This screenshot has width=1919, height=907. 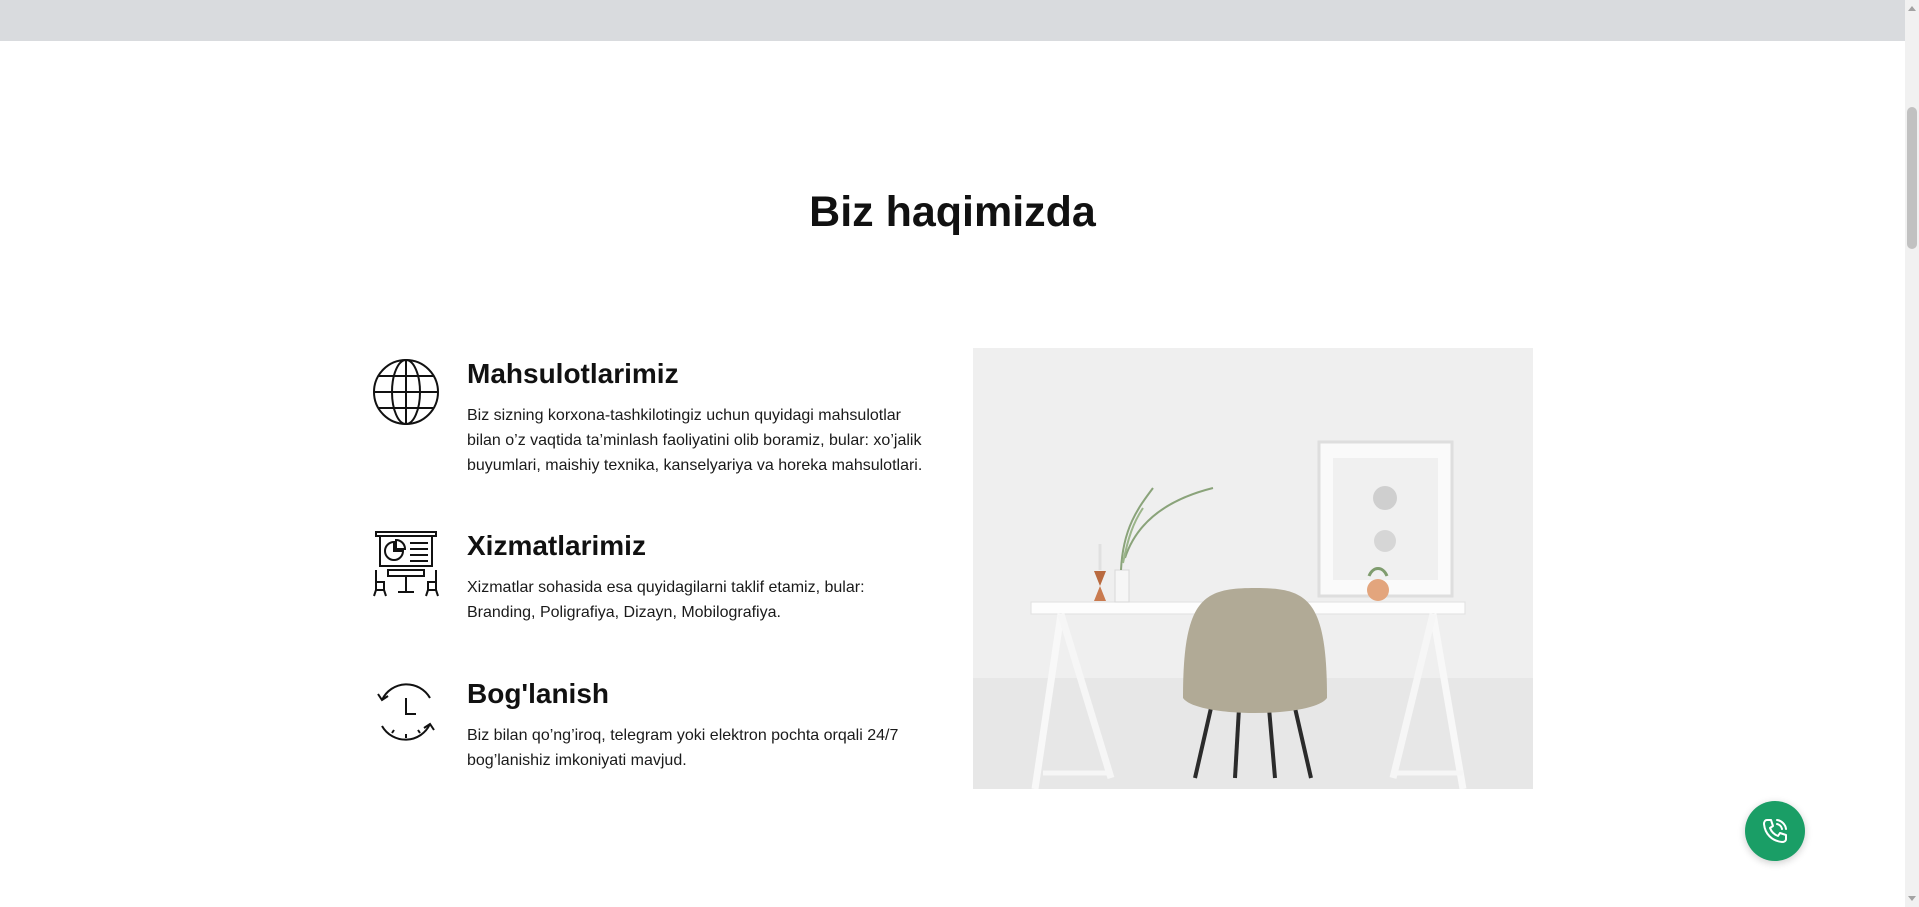 What do you see at coordinates (406, 392) in the screenshot?
I see `globe-icon` at bounding box center [406, 392].